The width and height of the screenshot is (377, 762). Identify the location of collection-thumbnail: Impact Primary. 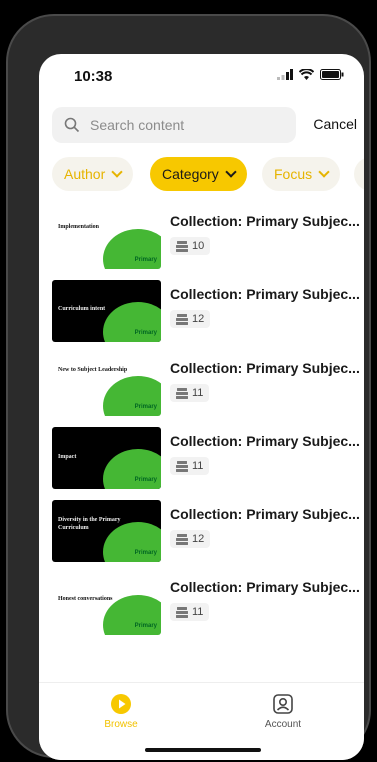
(106, 458).